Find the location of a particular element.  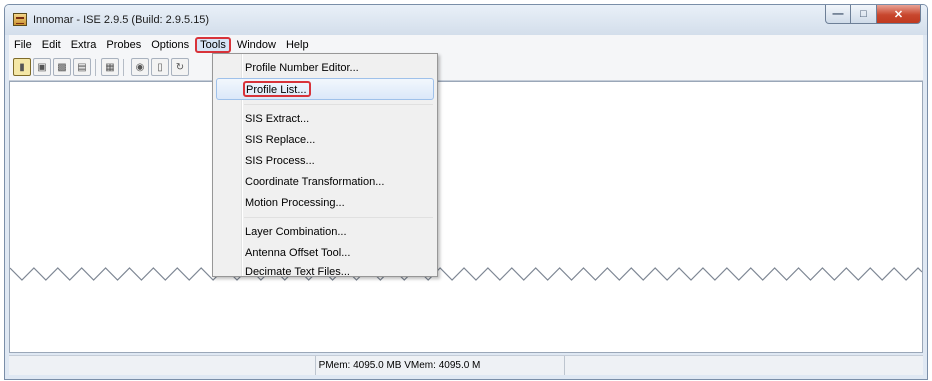

maximize-icon: □ is located at coordinates (863, 14).